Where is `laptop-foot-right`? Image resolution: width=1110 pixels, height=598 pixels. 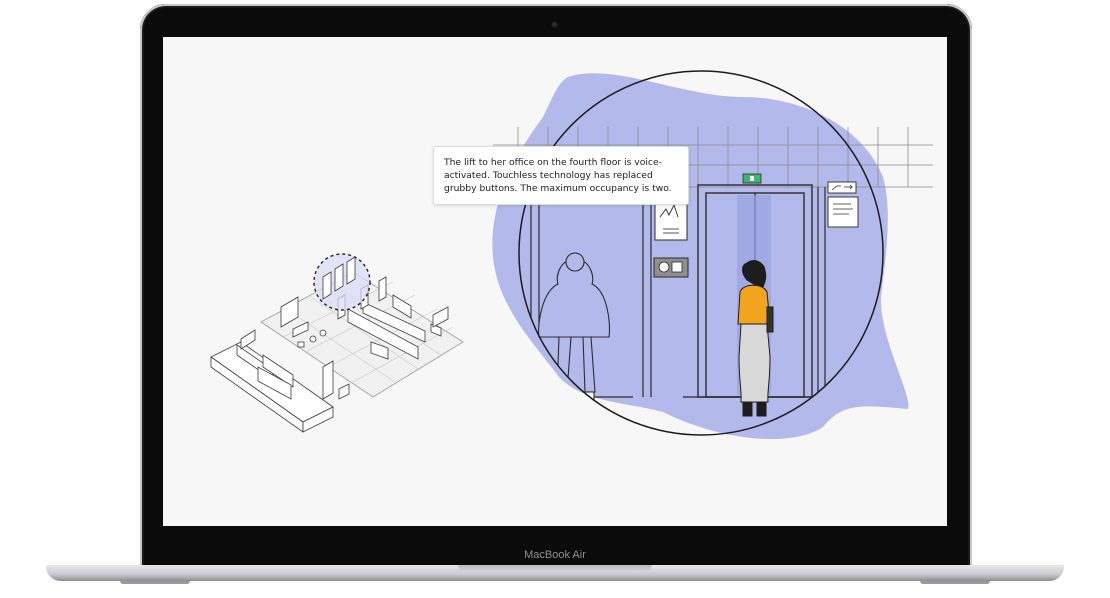 laptop-foot-right is located at coordinates (955, 582).